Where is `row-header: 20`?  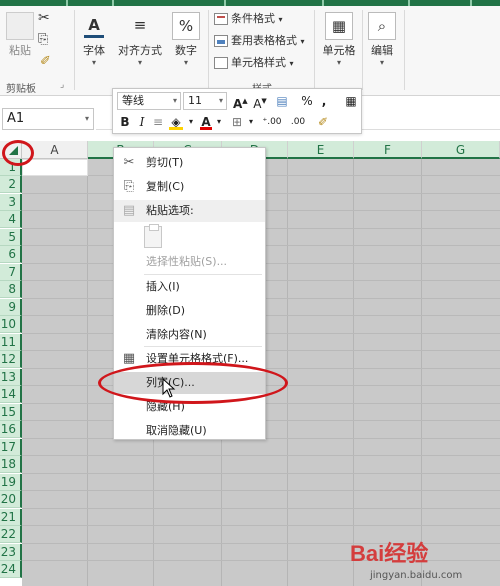 row-header: 20 is located at coordinates (11, 499).